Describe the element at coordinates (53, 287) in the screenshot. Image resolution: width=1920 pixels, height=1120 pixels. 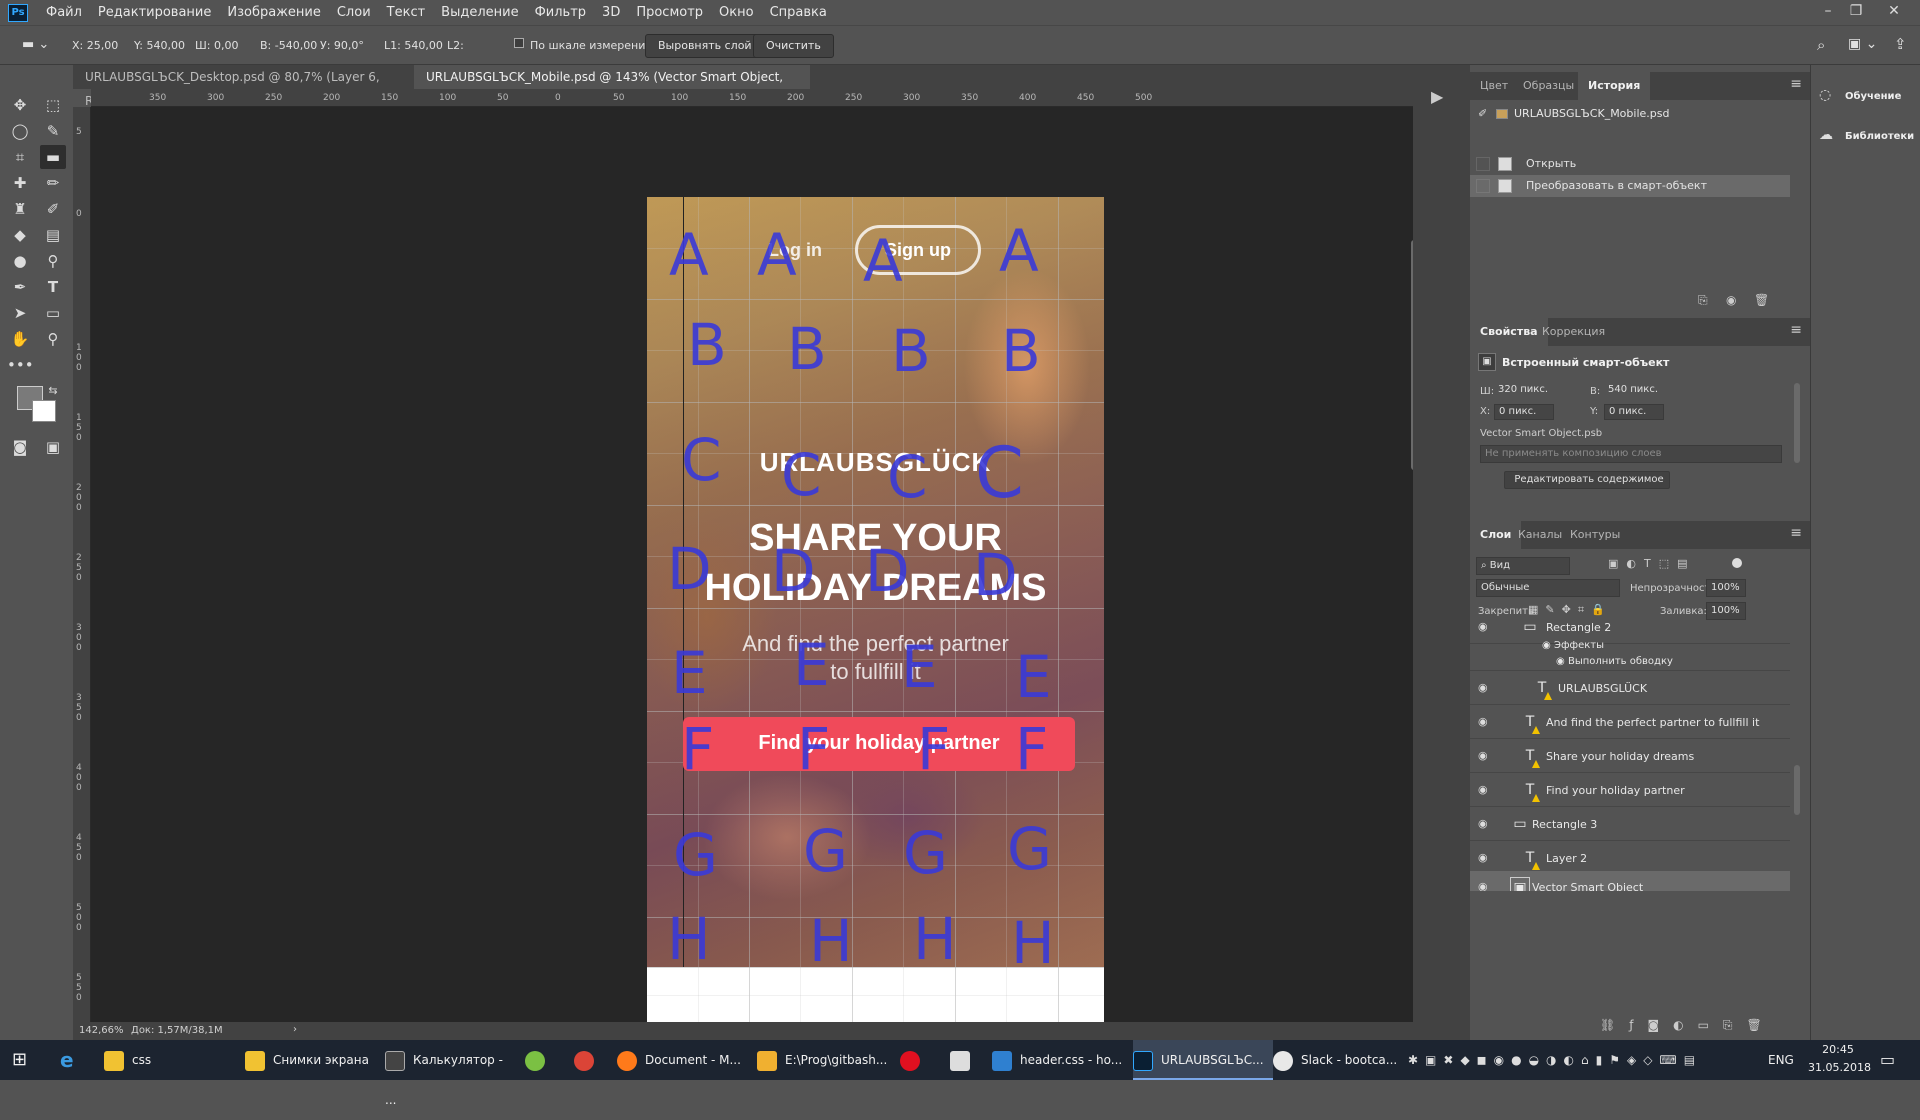
I see `type-tool-icon: T` at that location.